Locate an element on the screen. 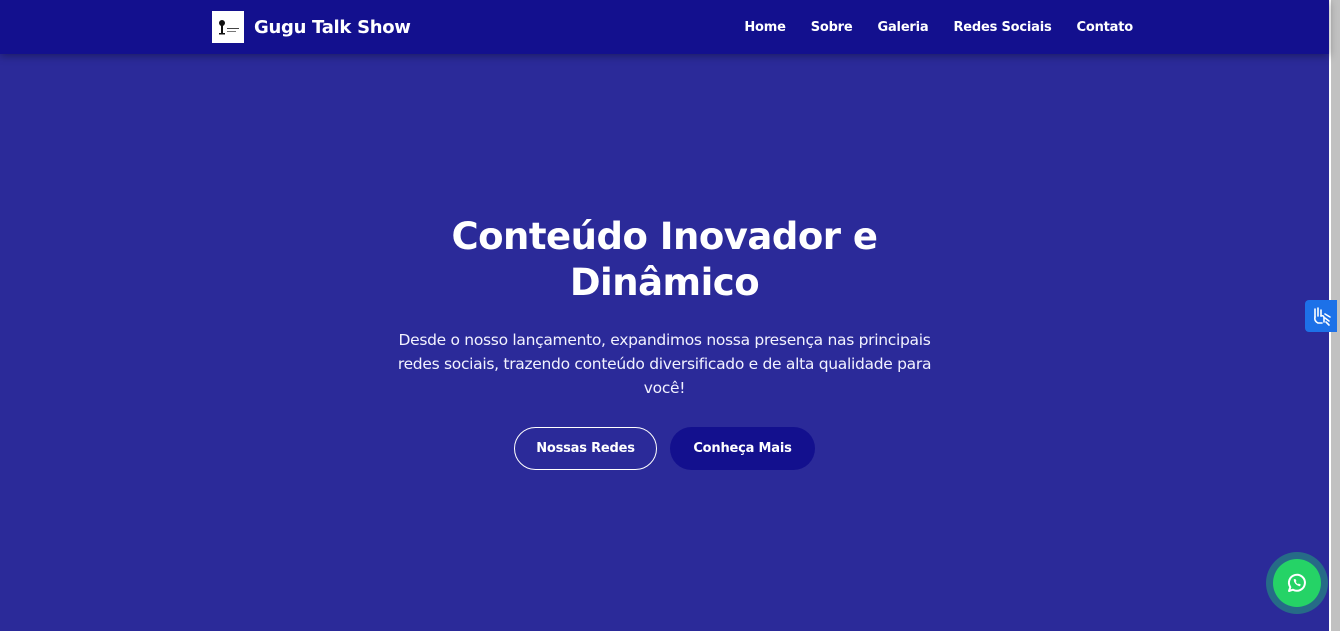 This screenshot has height=631, width=1342. brand-link: Gugu Talk Show is located at coordinates (311, 27).